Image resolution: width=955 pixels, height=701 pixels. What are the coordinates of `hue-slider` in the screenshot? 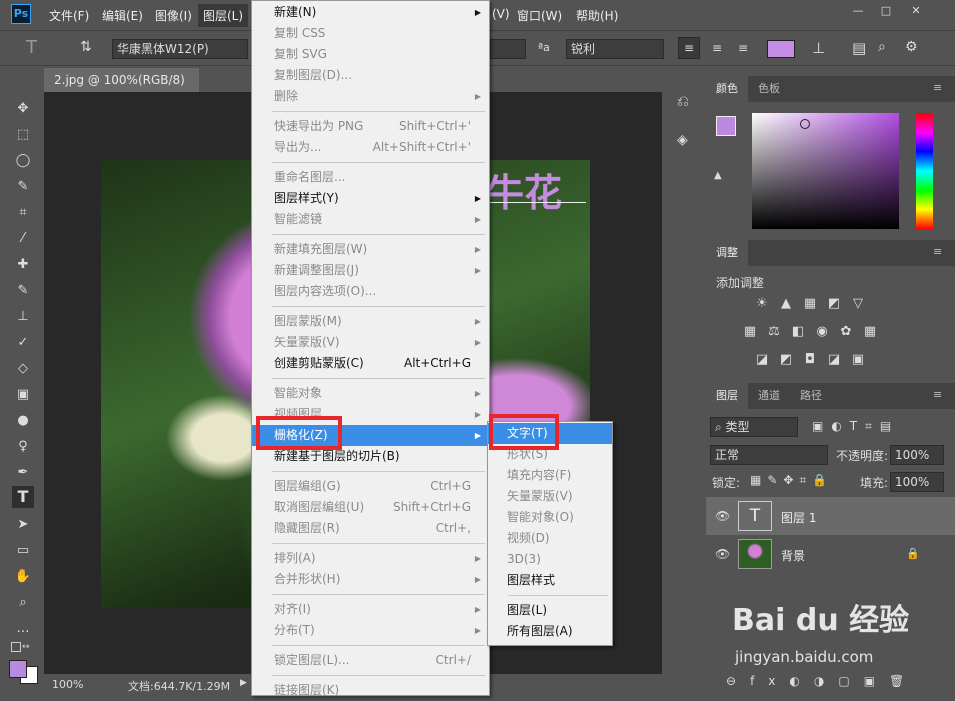 It's located at (924, 171).